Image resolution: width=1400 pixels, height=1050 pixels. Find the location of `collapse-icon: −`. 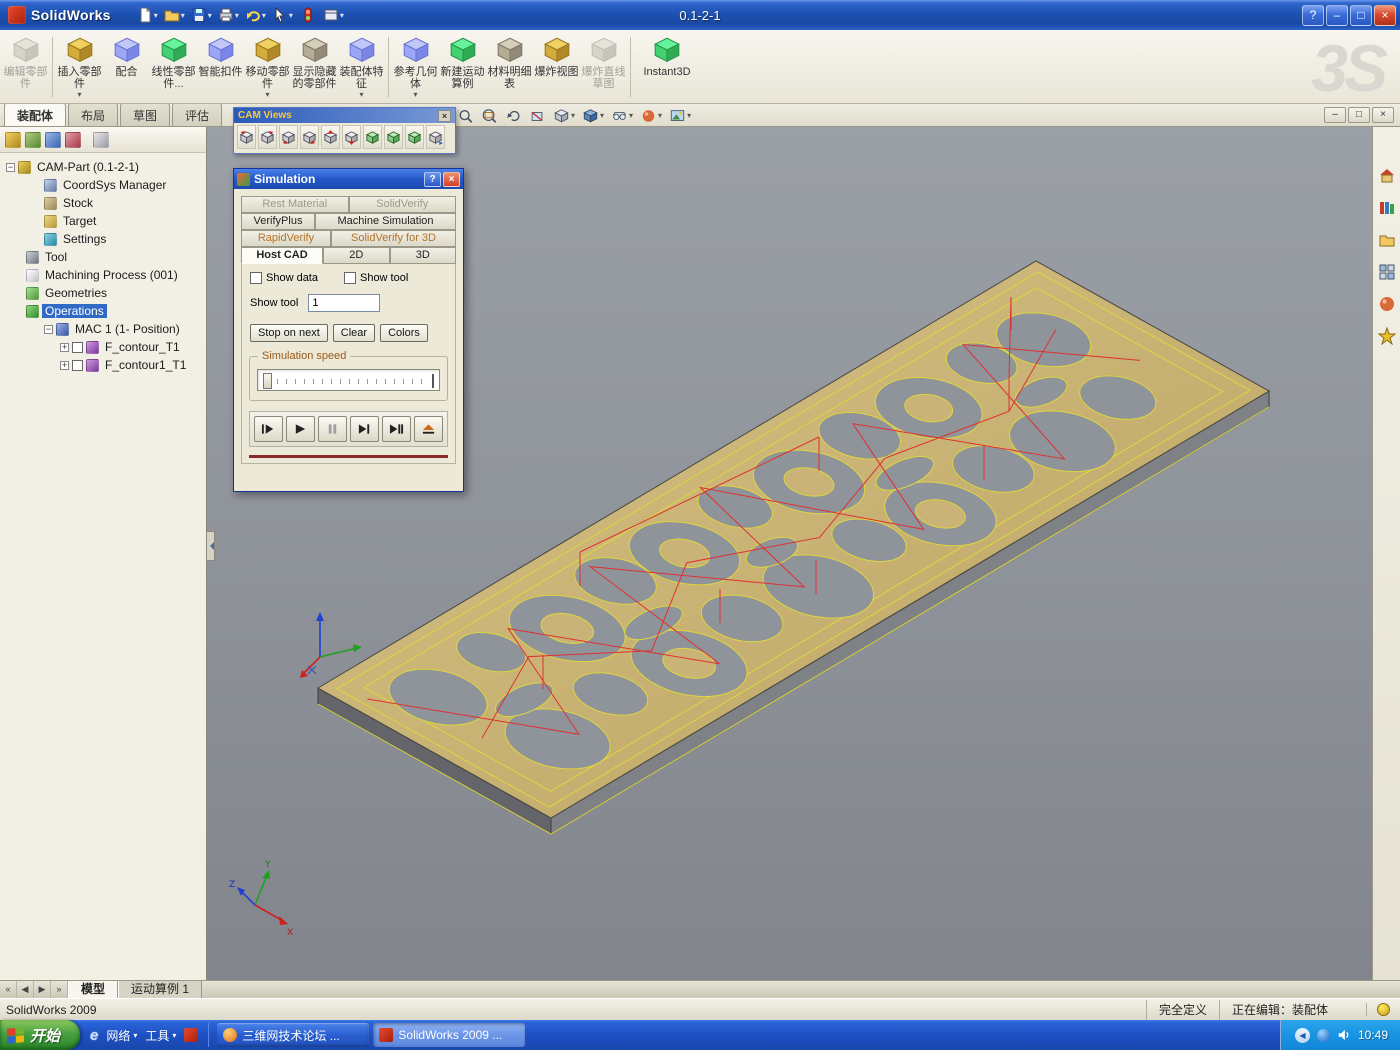

collapse-icon: − is located at coordinates (48, 329).